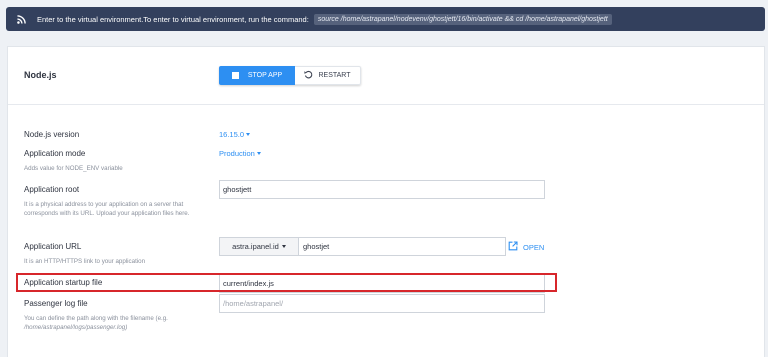 This screenshot has width=768, height=357. I want to click on app-mode-dropdown: Production, so click(240, 153).